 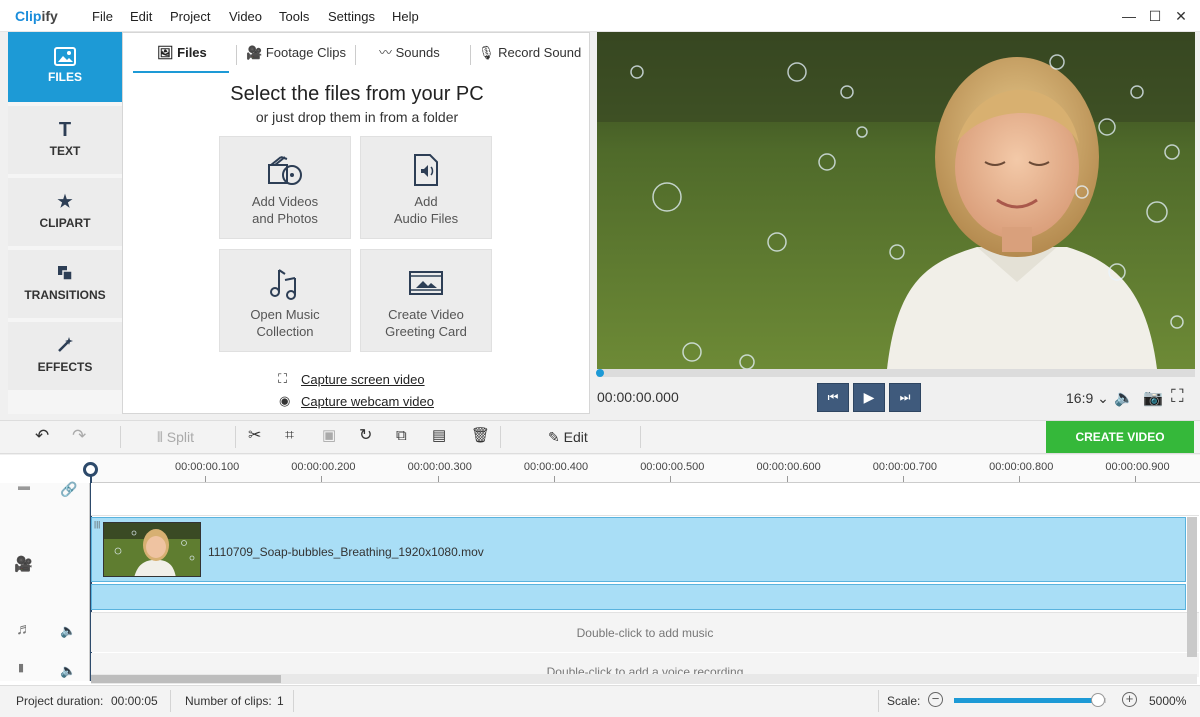 I want to click on timeline-tick-label: 00:00:00.300, so click(x=439, y=467).